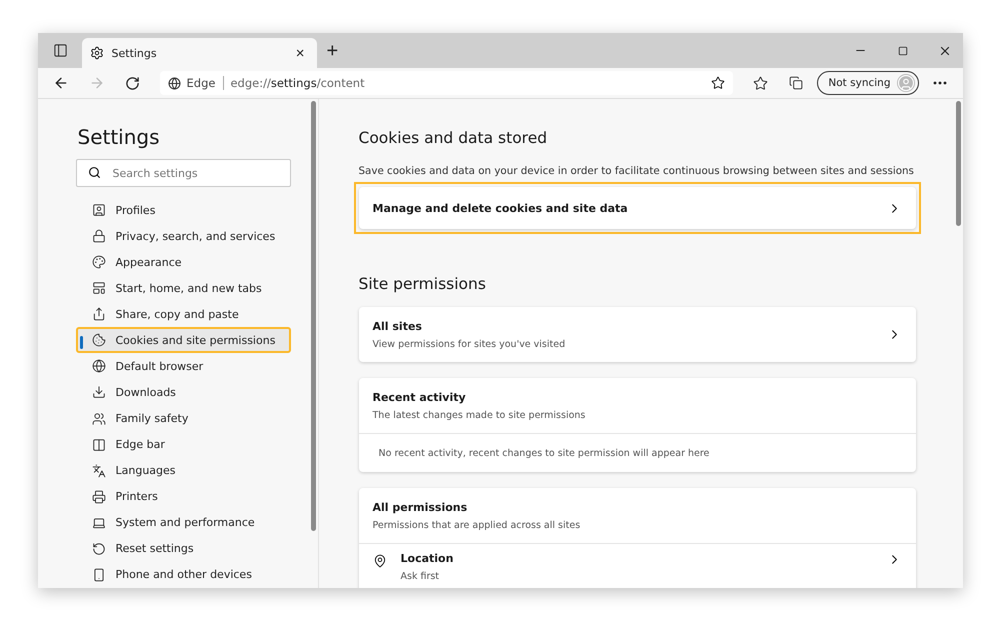 The width and height of the screenshot is (1000, 626). I want to click on permission-detail: Ask first, so click(420, 576).